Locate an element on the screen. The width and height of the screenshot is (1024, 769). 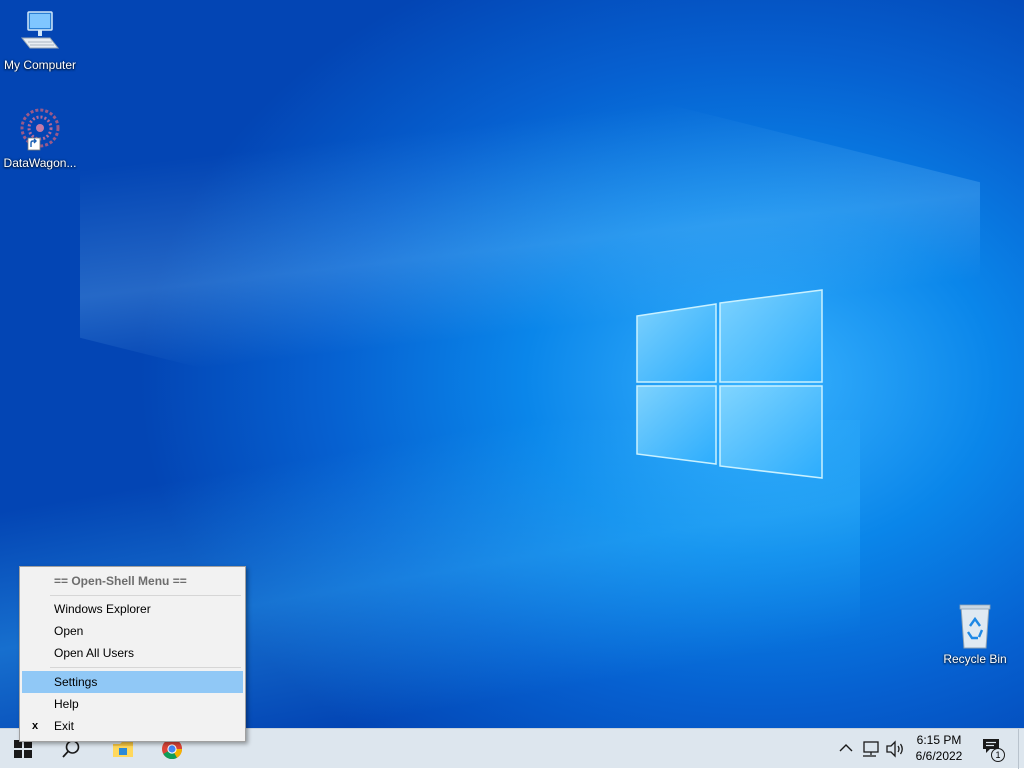
exit-mark: x is located at coordinates (35, 726).